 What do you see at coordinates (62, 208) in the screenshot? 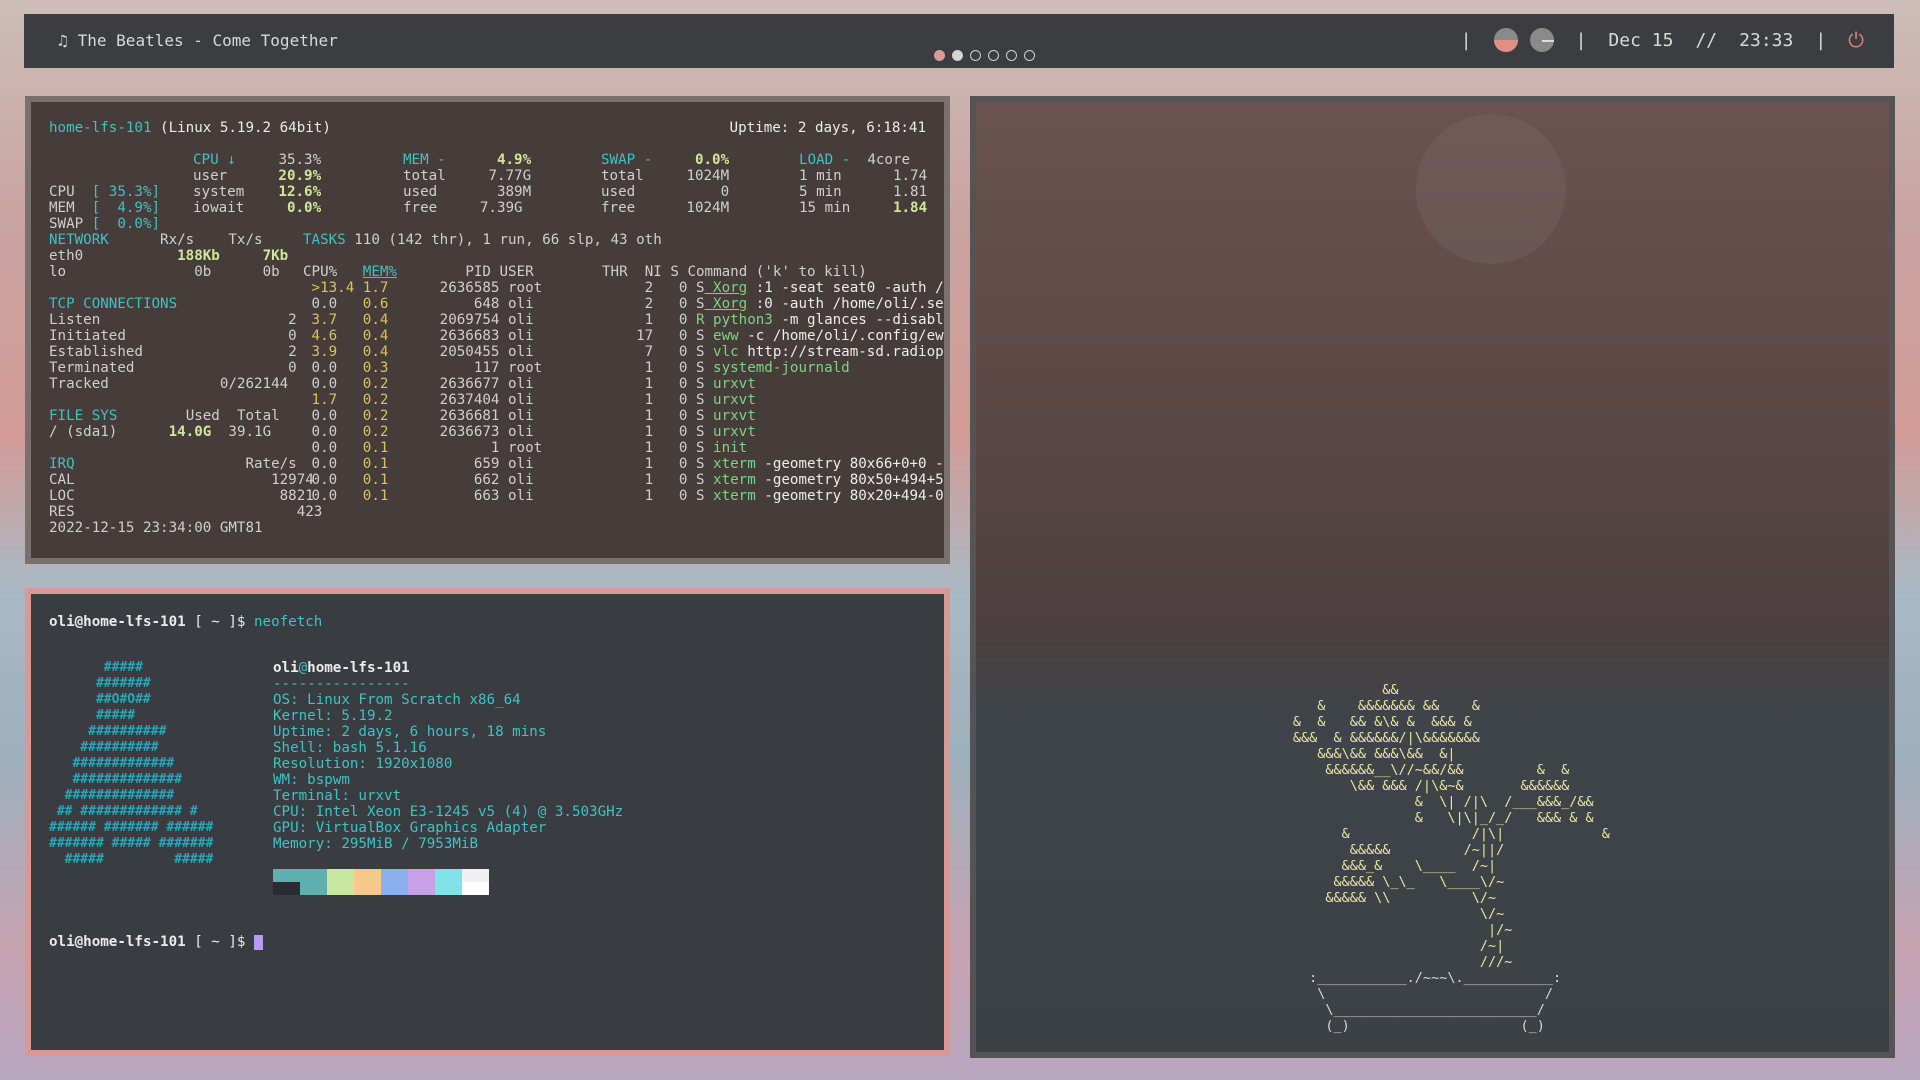
I see `quick-mem-label: MEM` at bounding box center [62, 208].